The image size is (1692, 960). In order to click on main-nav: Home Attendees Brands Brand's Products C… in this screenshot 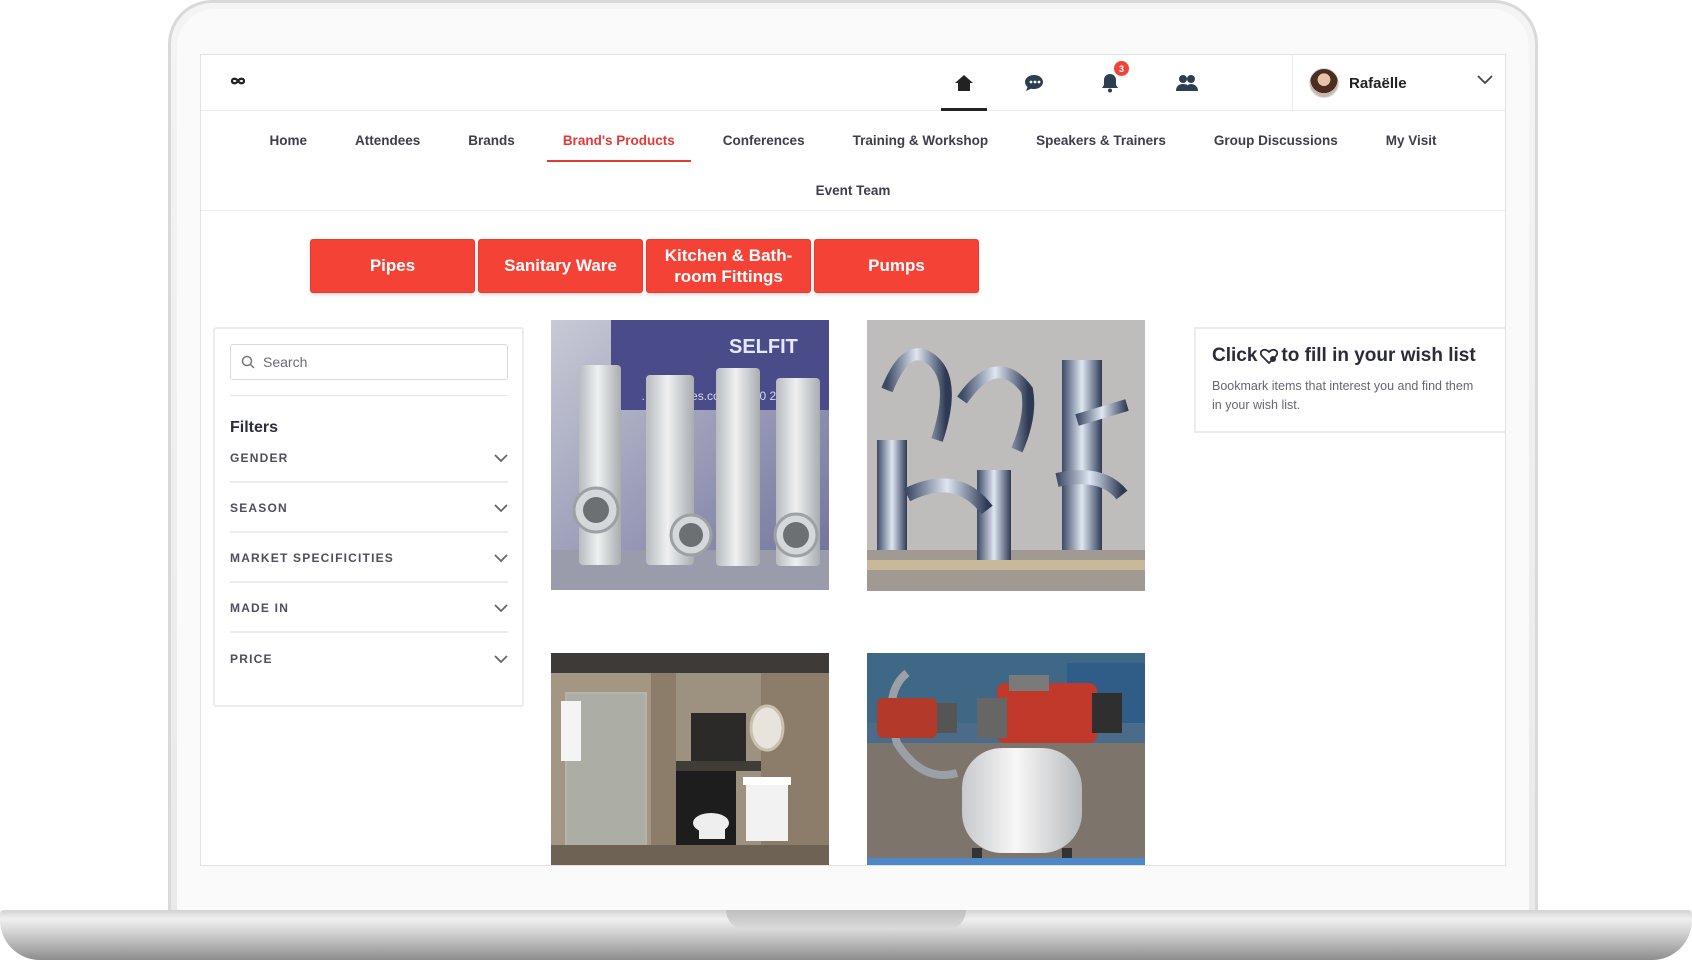, I will do `click(853, 161)`.